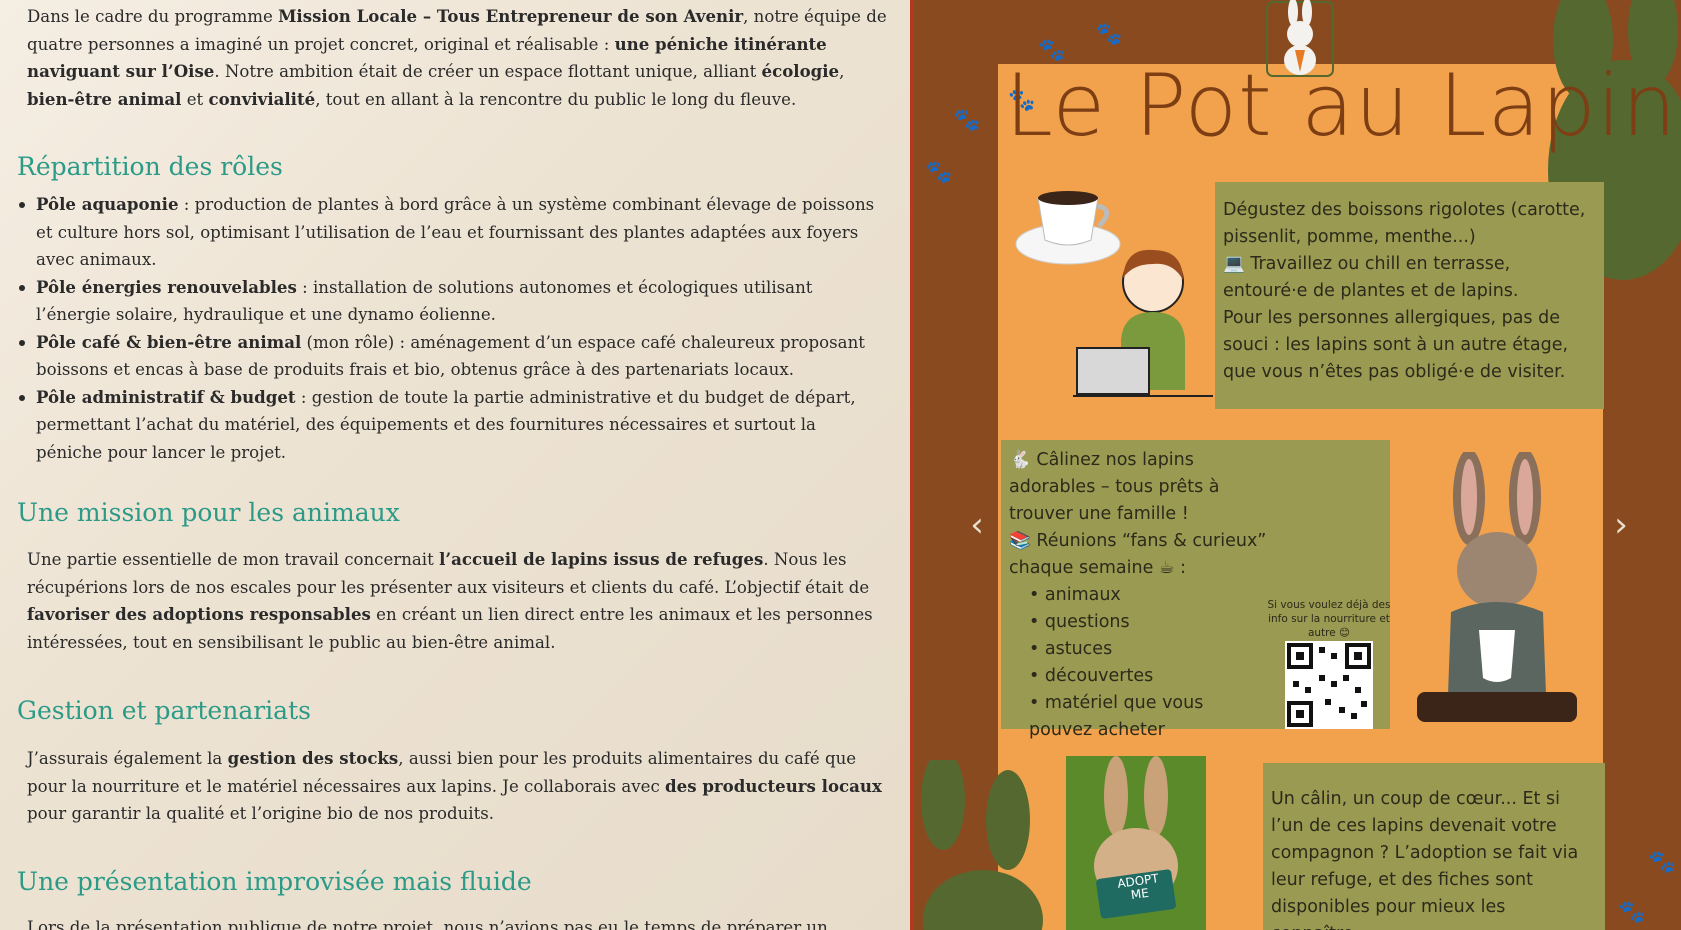 The width and height of the screenshot is (1681, 930). Describe the element at coordinates (208, 512) in the screenshot. I see `heading-mission: Une mission pour les animaux` at that location.